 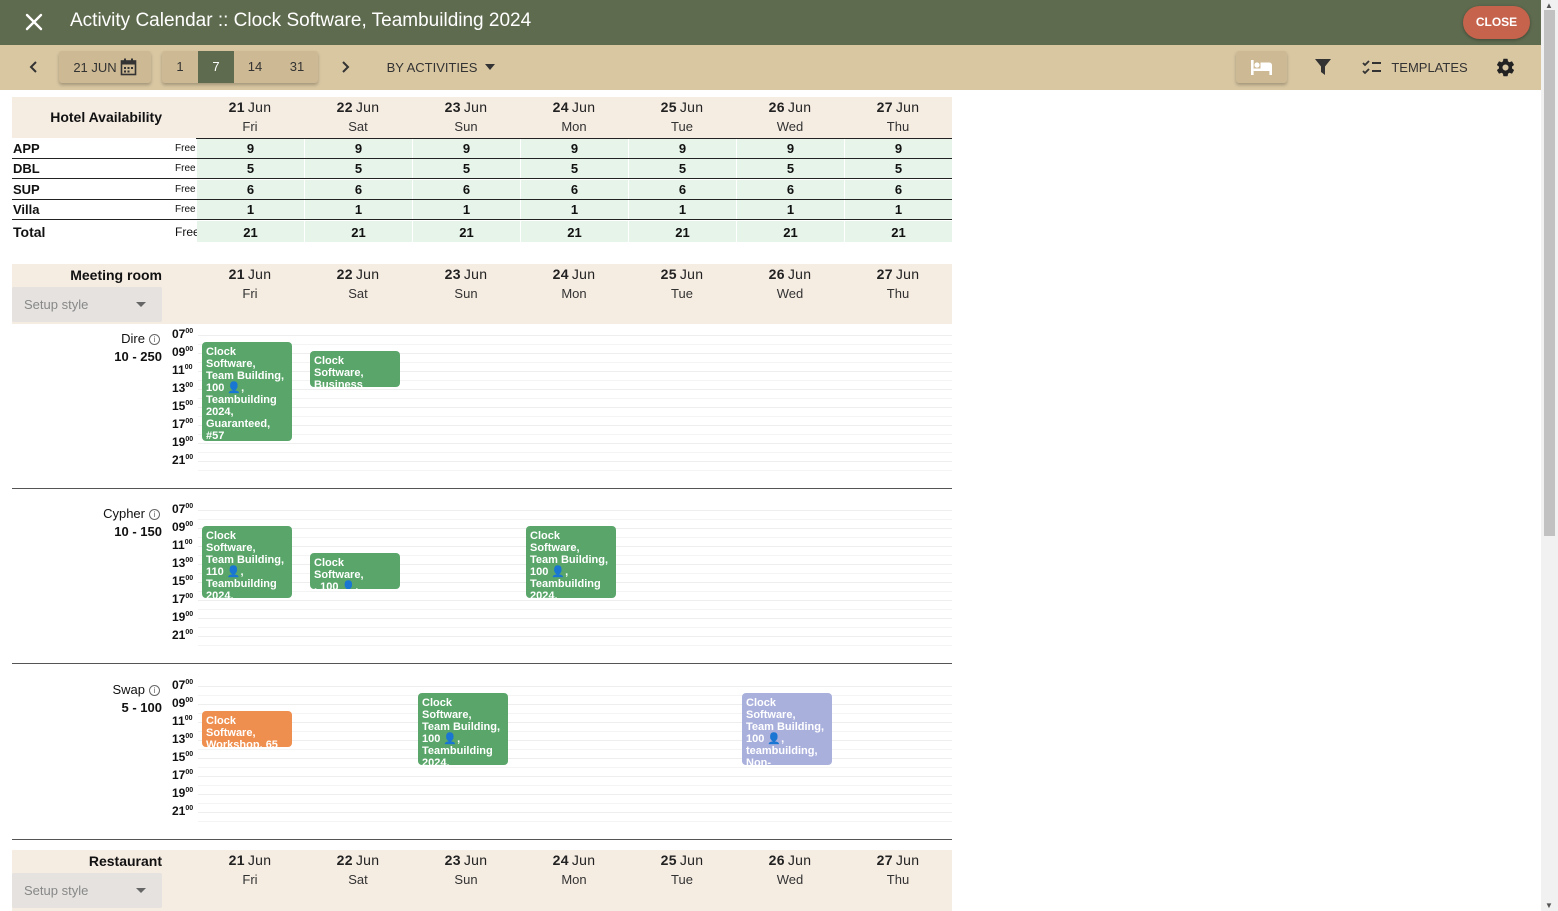 I want to click on event-text-line: 110 👤,, so click(x=225, y=572).